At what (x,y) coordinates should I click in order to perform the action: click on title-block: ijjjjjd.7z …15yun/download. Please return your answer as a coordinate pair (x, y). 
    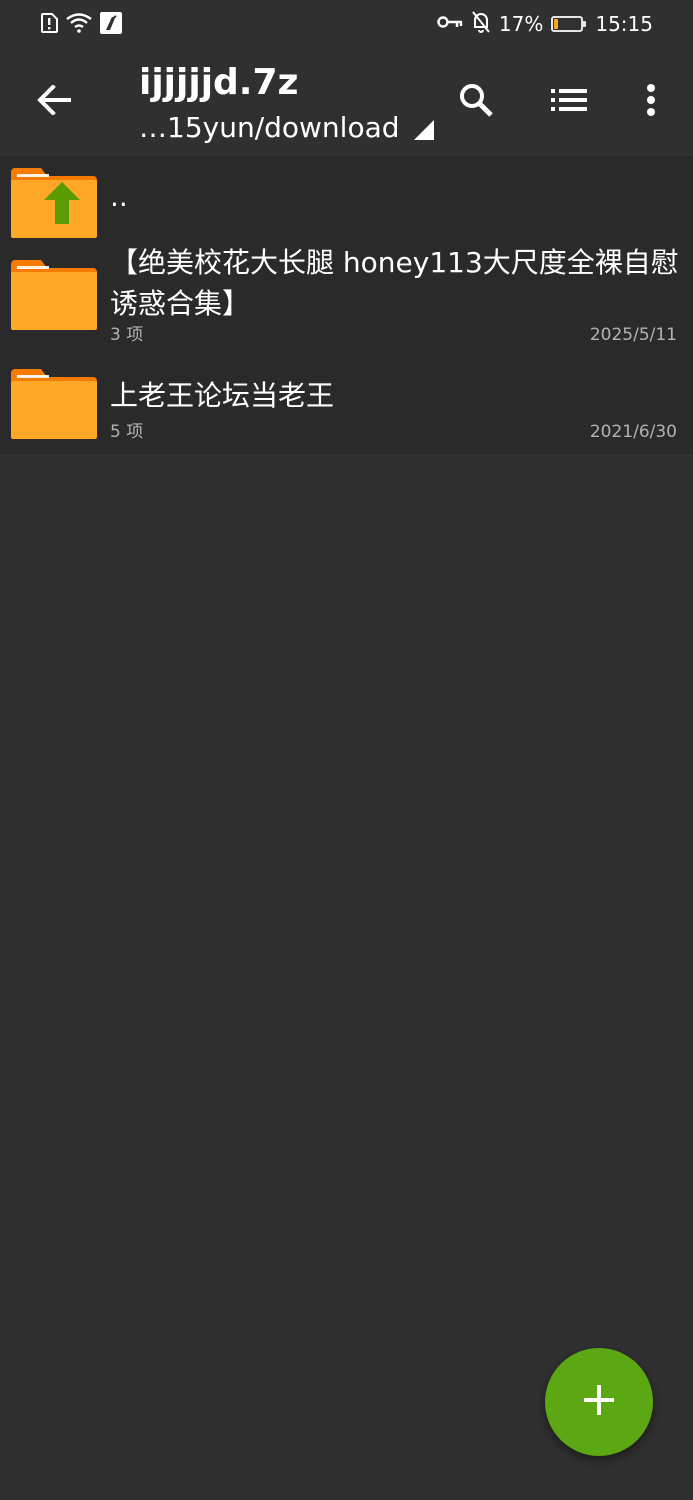
    Looking at the image, I should click on (289, 103).